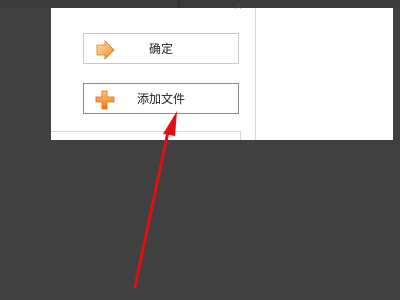 The height and width of the screenshot is (300, 400). I want to click on dialog-divider, so click(146, 131).